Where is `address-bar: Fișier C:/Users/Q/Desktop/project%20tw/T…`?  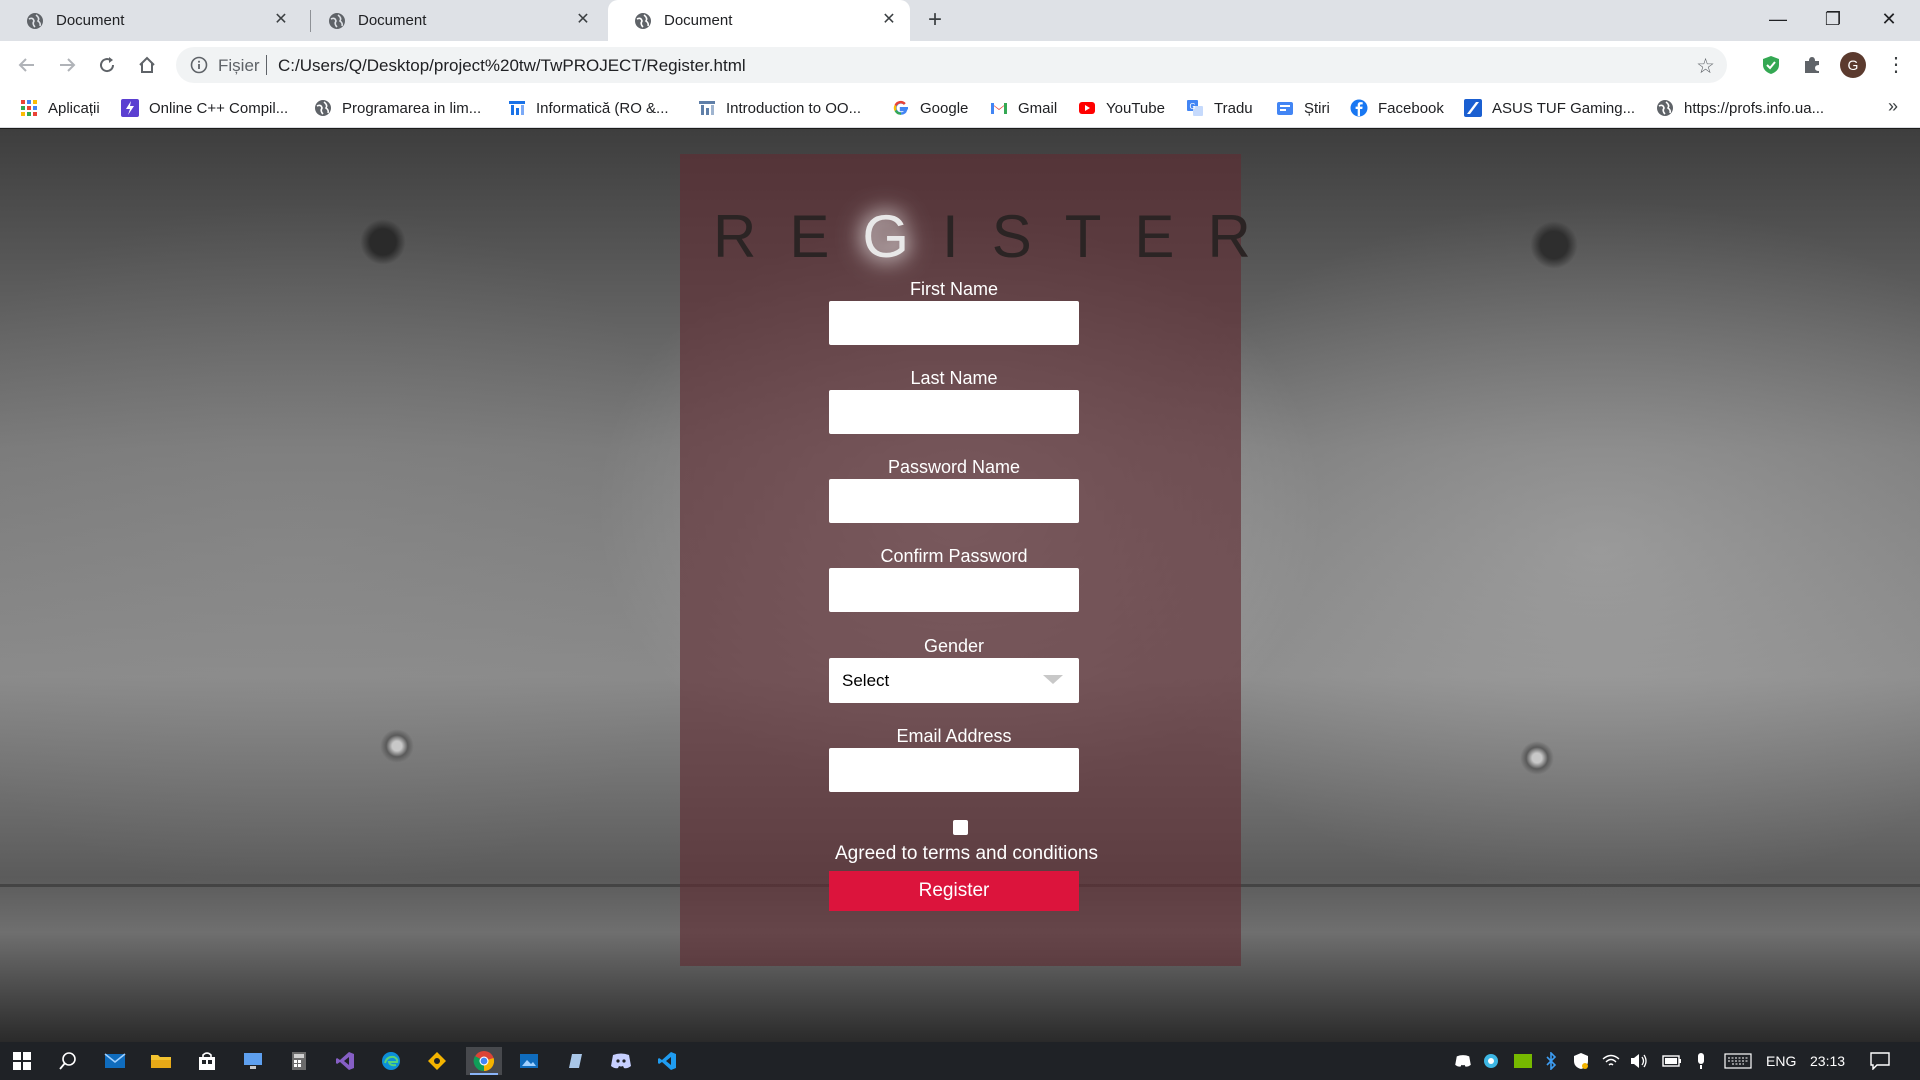
address-bar: Fișier C:/Users/Q/Desktop/project%20tw/T… is located at coordinates (951, 65).